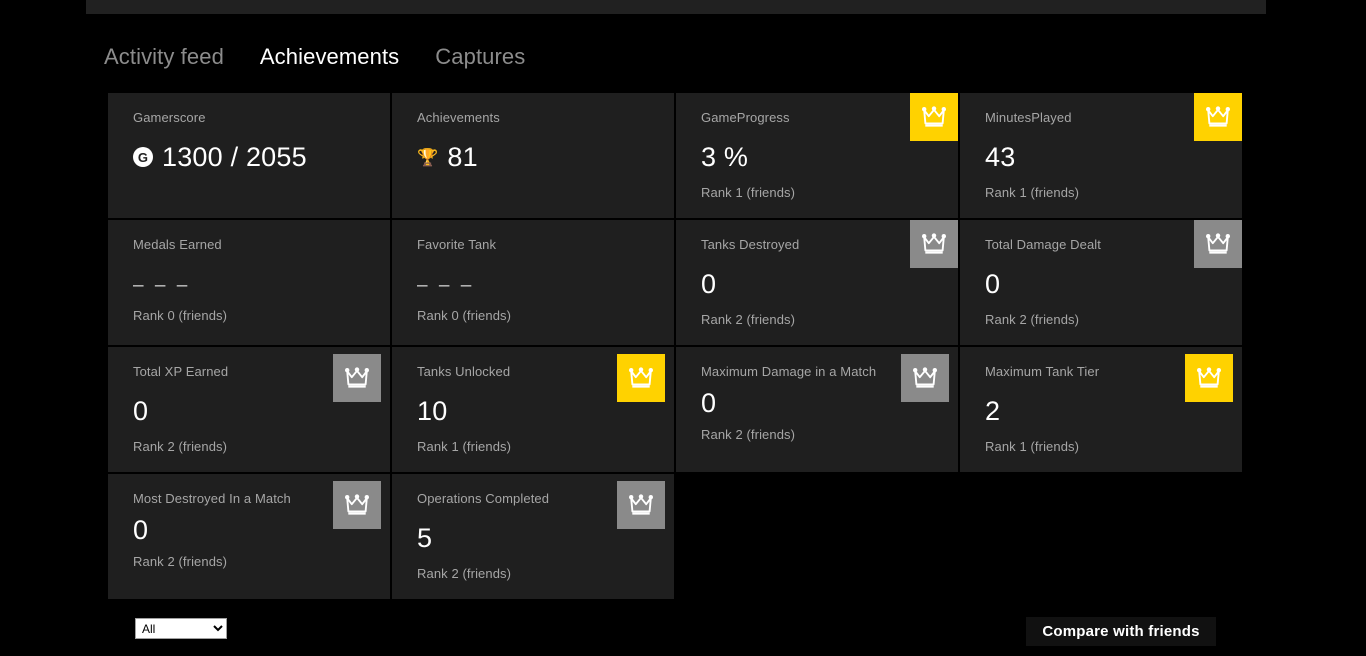 This screenshot has height=656, width=1366. I want to click on stat-tile-label: Maximum Tank Tier, so click(1042, 371).